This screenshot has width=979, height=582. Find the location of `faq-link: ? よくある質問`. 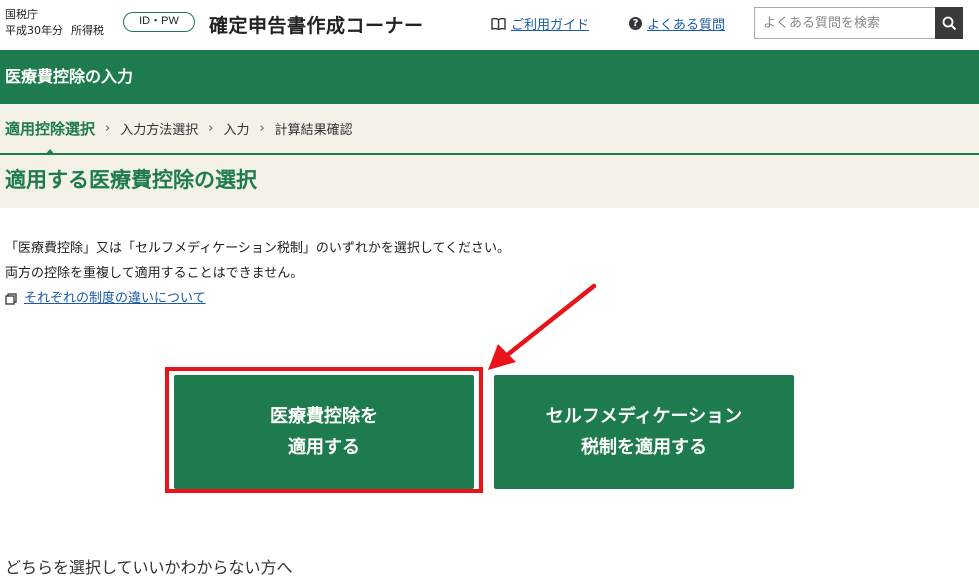

faq-link: ? よくある質問 is located at coordinates (677, 23).